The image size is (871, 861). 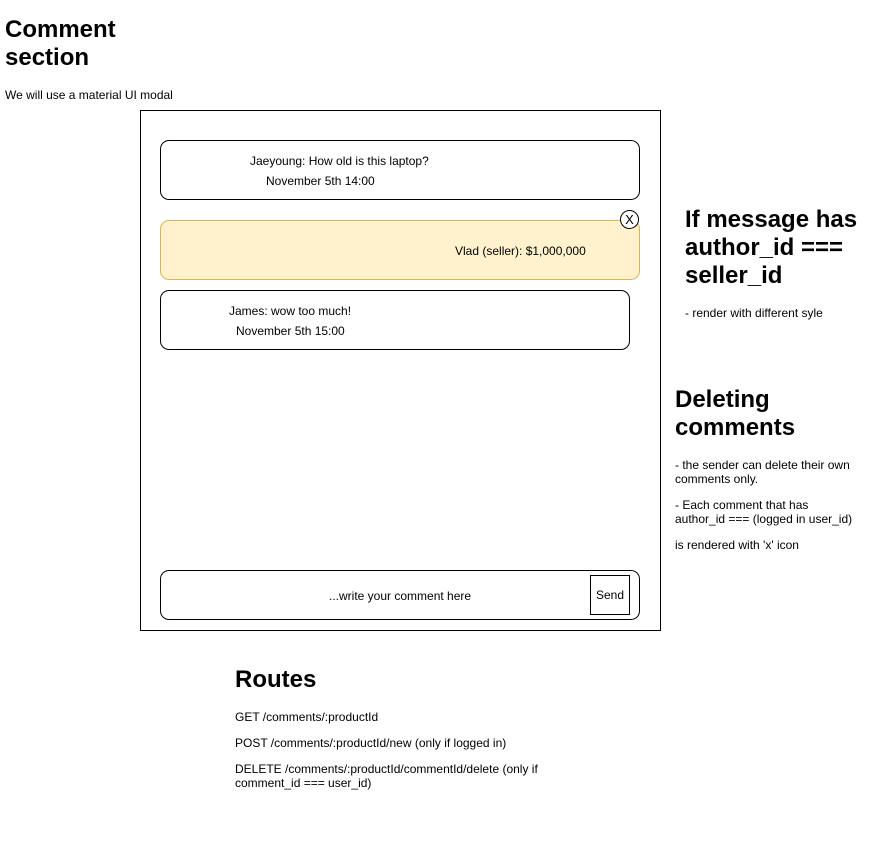 I want to click on comment-section-title: Comment section, so click(x=60, y=44).